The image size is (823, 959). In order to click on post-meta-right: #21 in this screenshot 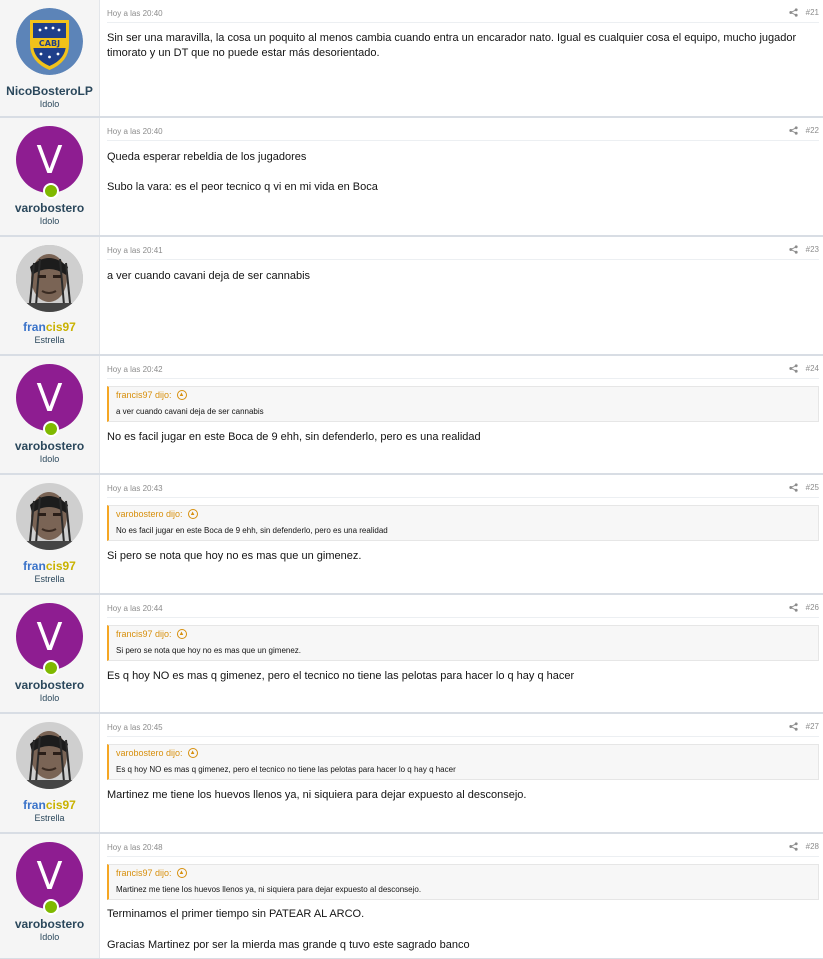, I will do `click(804, 12)`.